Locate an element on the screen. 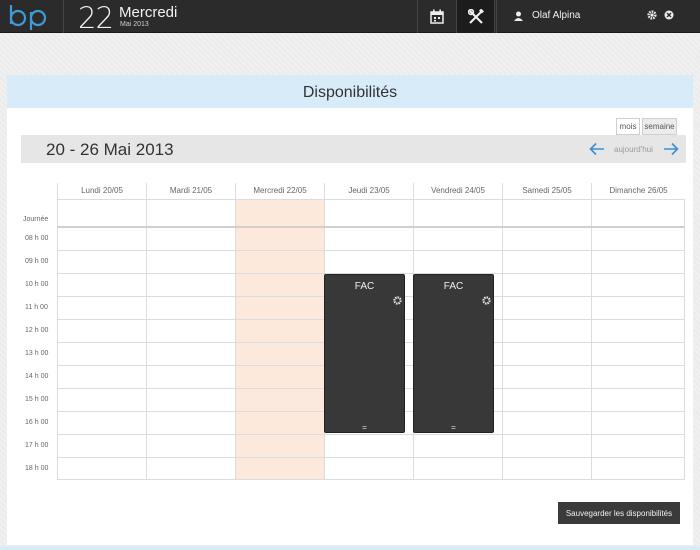 The width and height of the screenshot is (700, 550). current-day-number: 22 is located at coordinates (96, 18).